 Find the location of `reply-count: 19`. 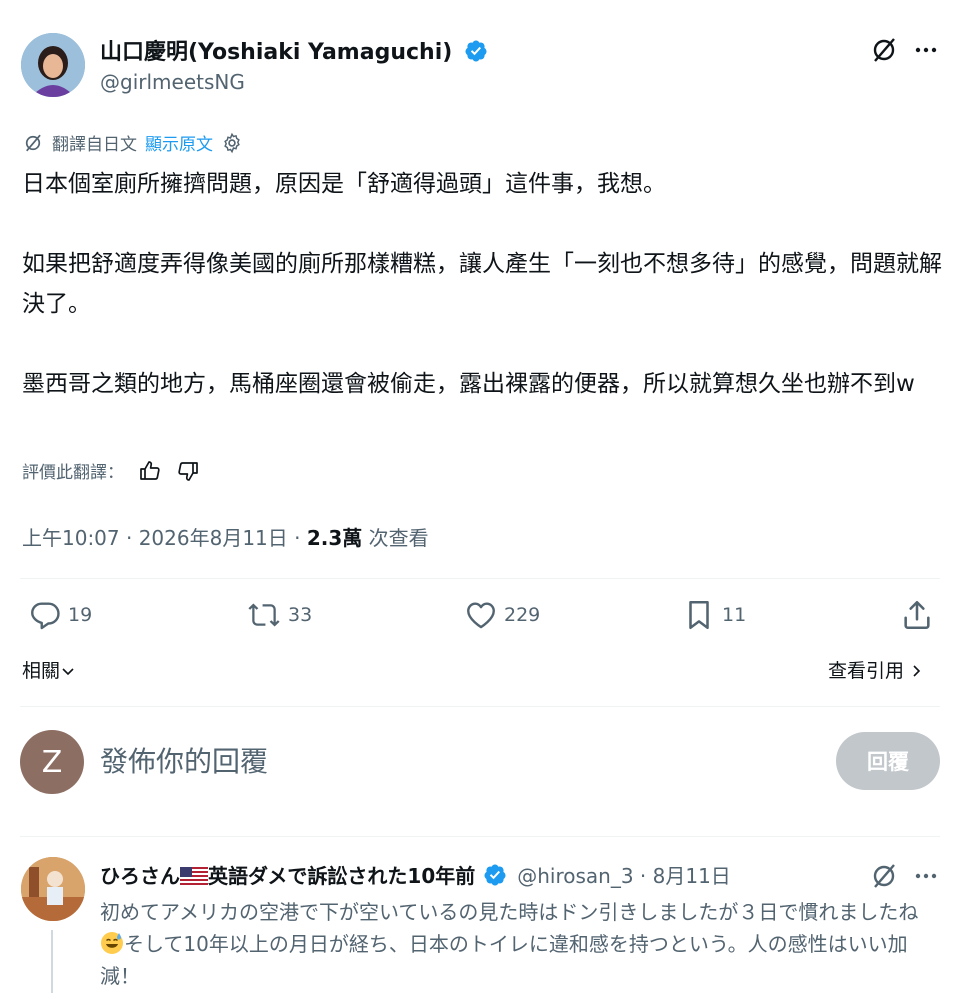

reply-count: 19 is located at coordinates (80, 615).